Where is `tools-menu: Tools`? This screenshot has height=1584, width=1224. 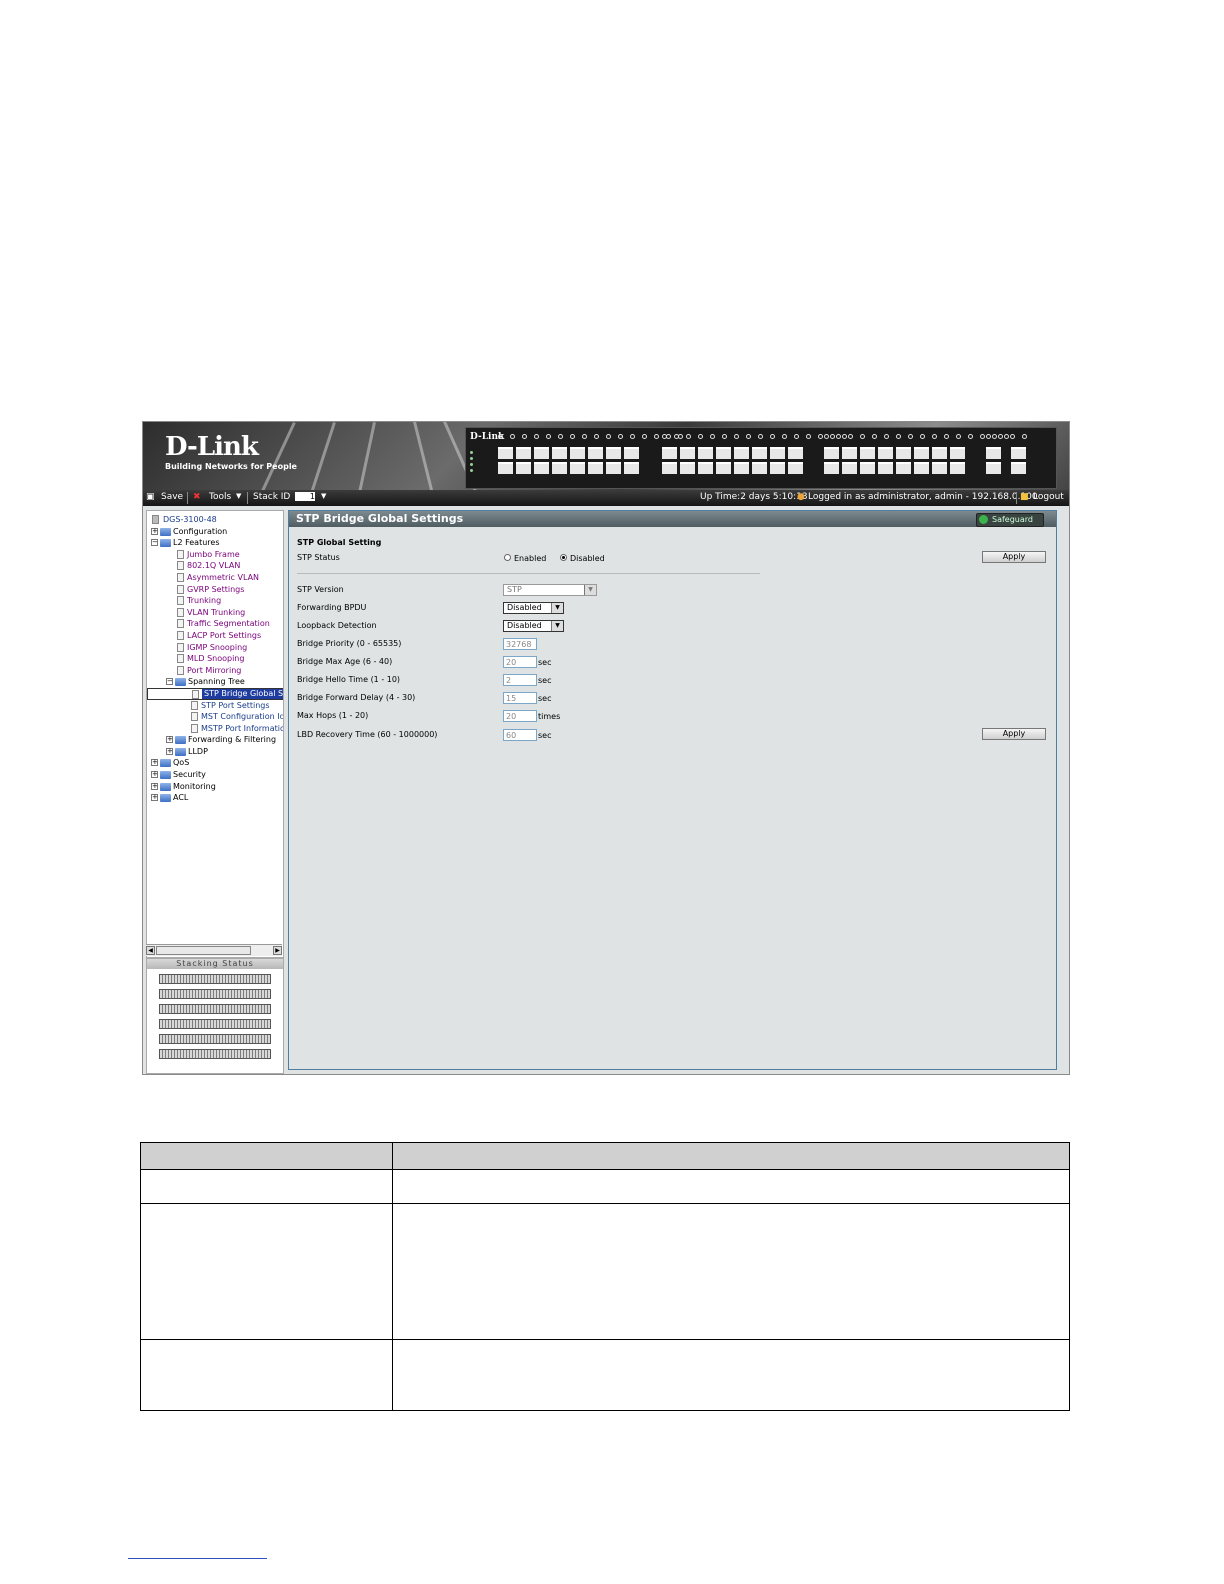
tools-menu: Tools is located at coordinates (220, 497).